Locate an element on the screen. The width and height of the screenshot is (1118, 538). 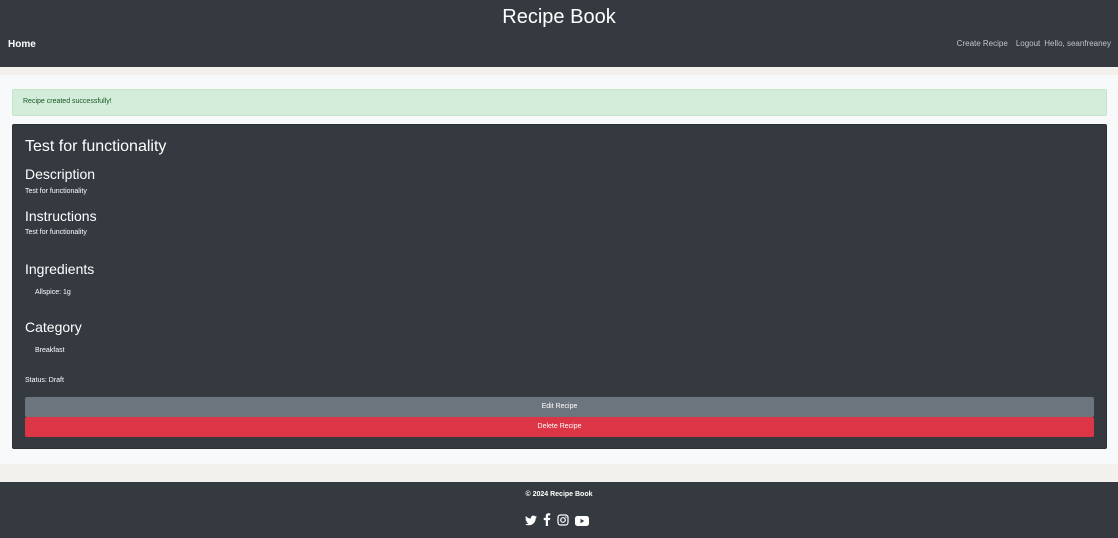
social-links is located at coordinates (557, 522).